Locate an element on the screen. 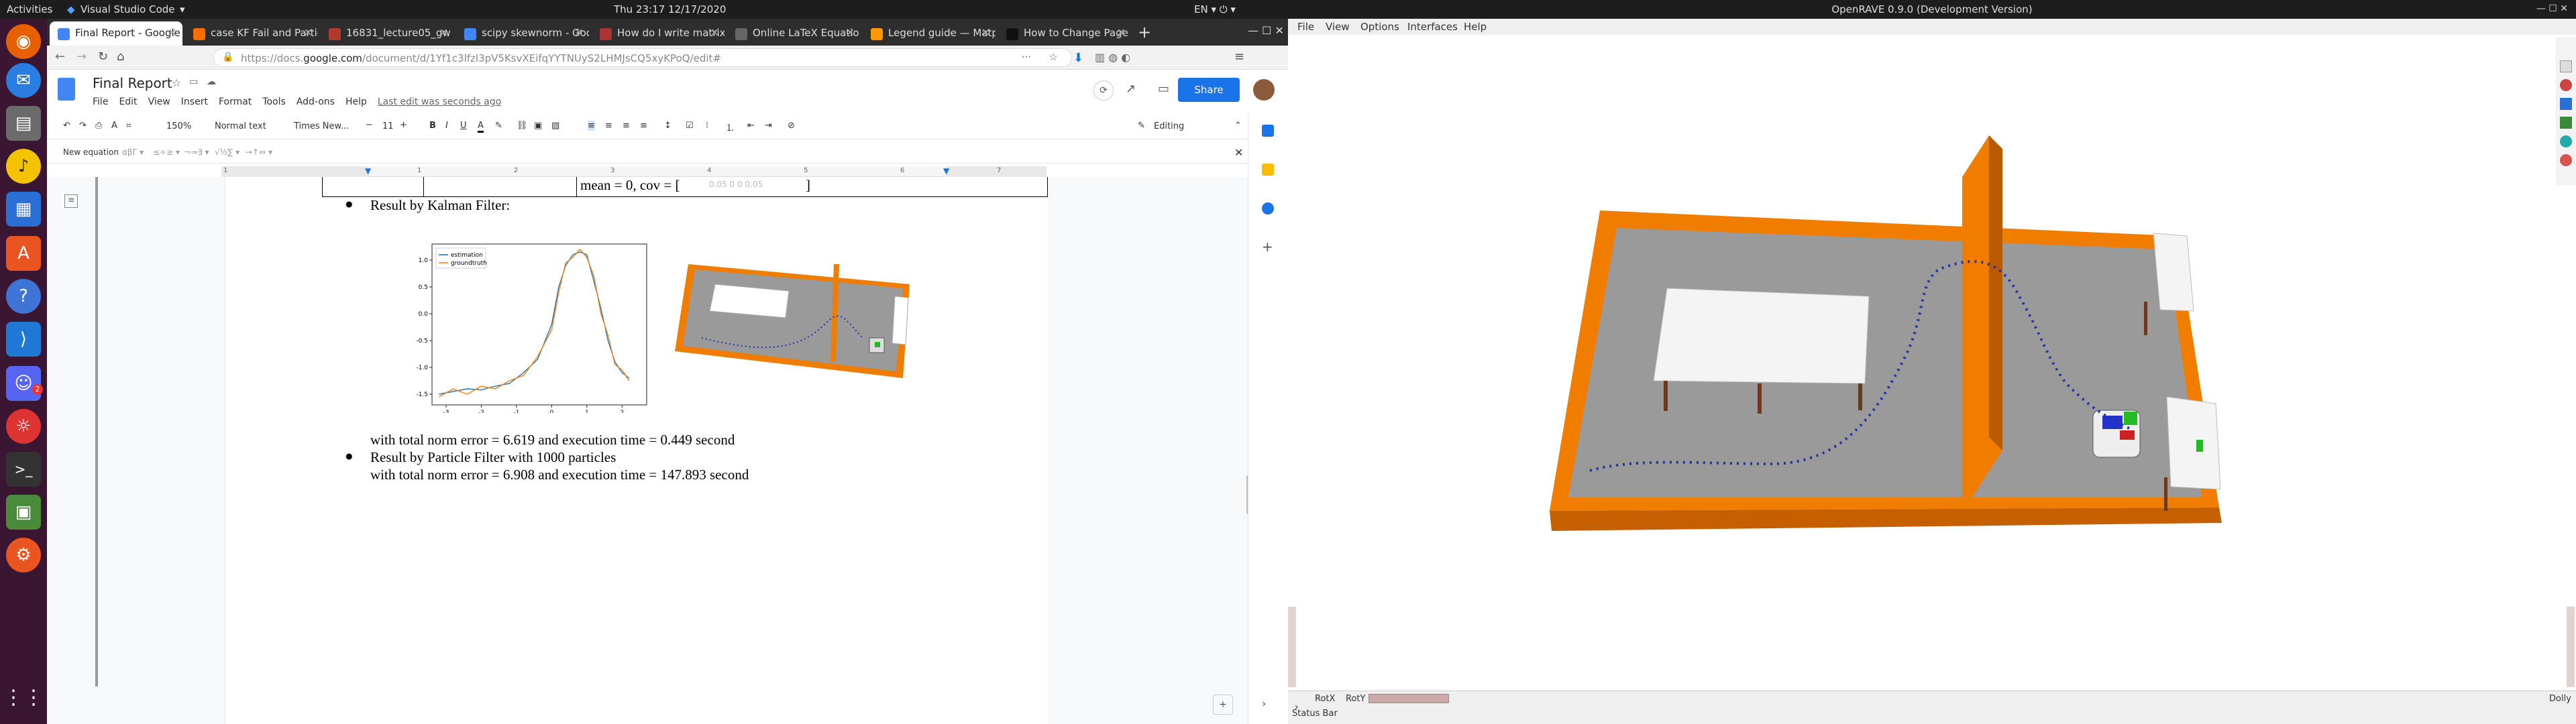  calendar-icon is located at coordinates (1268, 131).